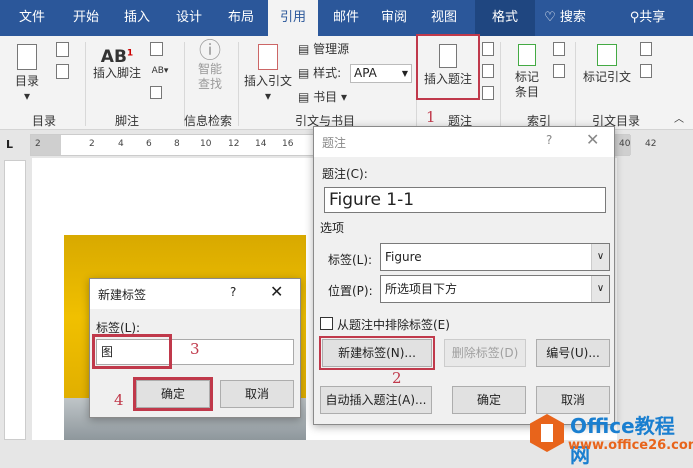  I want to click on citation-icon, so click(268, 57).